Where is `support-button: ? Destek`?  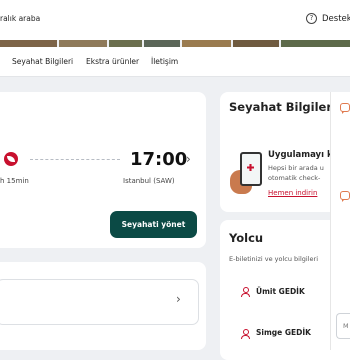
support-button: ? Destek is located at coordinates (328, 18).